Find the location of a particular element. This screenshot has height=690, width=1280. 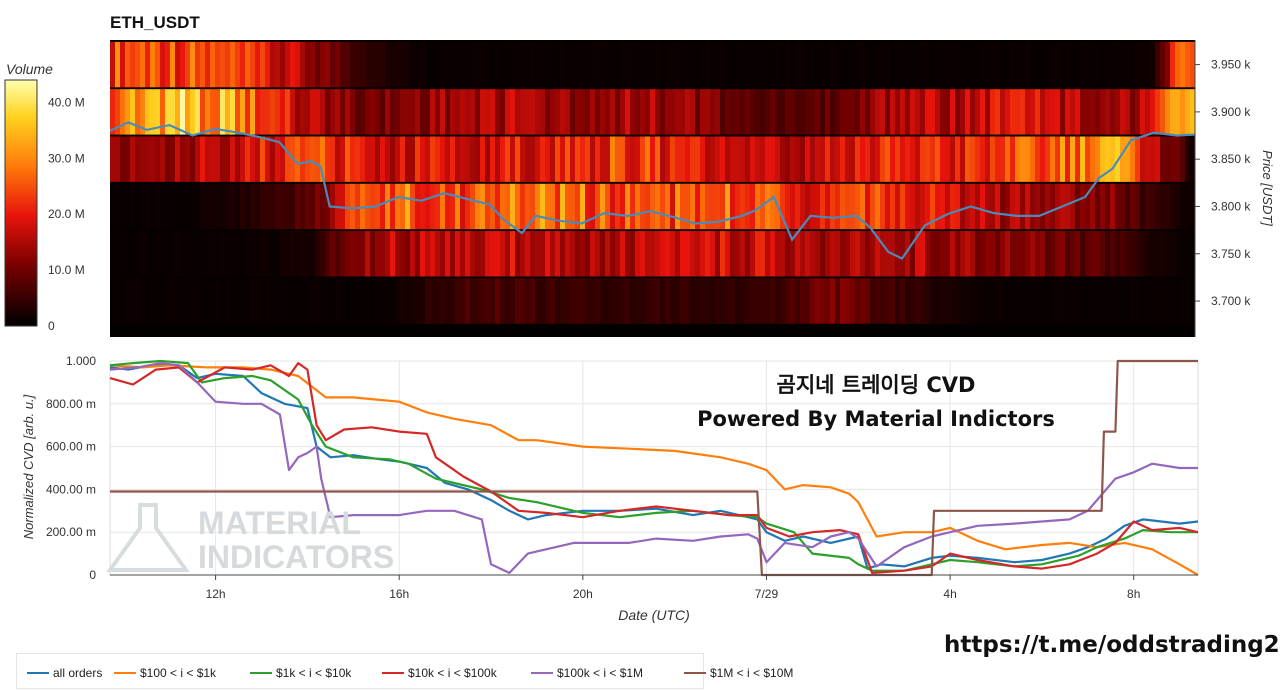

telegram-link: https://t.me/oddstrading2 is located at coordinates (1112, 645).